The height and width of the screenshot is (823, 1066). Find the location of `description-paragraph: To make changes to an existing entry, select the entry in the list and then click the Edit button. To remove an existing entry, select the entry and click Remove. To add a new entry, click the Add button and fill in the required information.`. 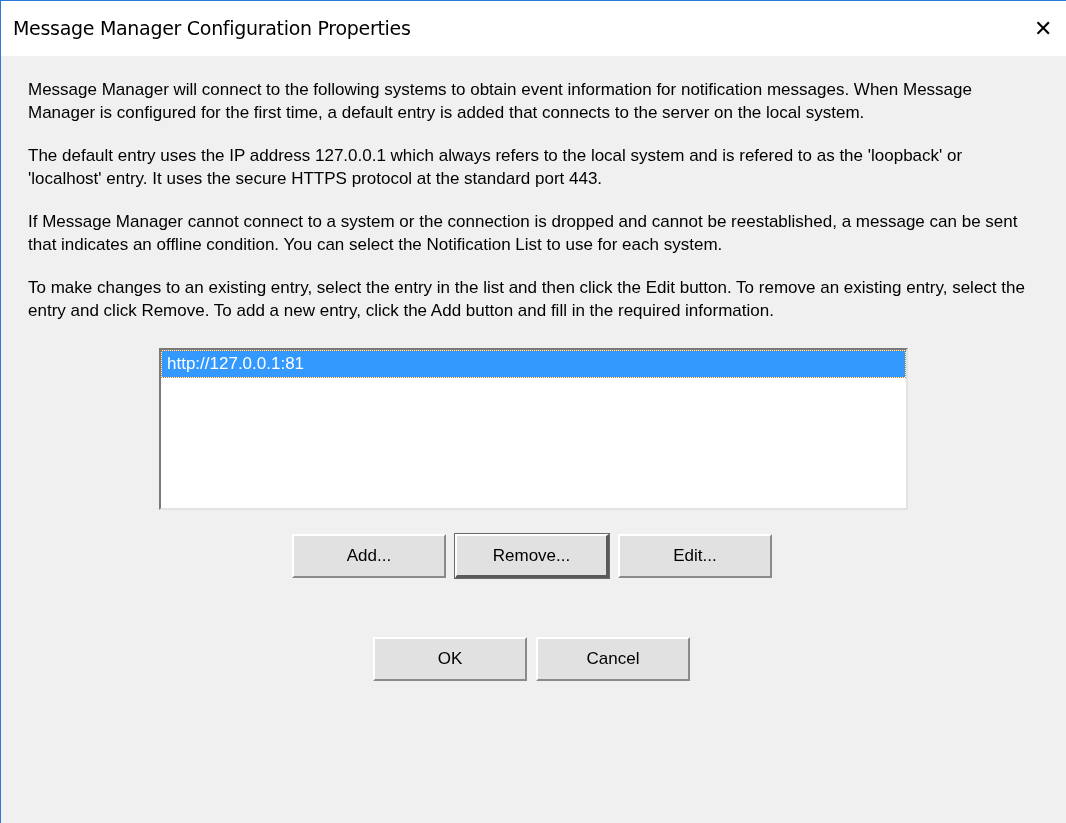

description-paragraph: To make changes to an existing entry, select the entry in the list and then click the Edit button. To remove an existing entry, select the entry and click Remove. To add a new entry, click the Add button and fill in the required information. is located at coordinates (527, 299).